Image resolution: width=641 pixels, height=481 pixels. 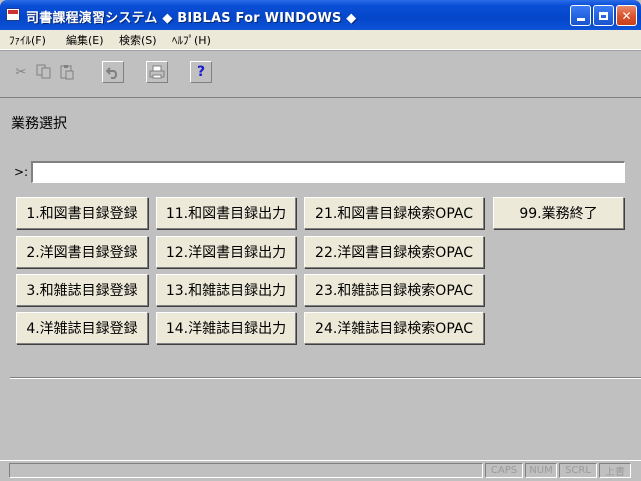 I want to click on undo-button, so click(x=113, y=72).